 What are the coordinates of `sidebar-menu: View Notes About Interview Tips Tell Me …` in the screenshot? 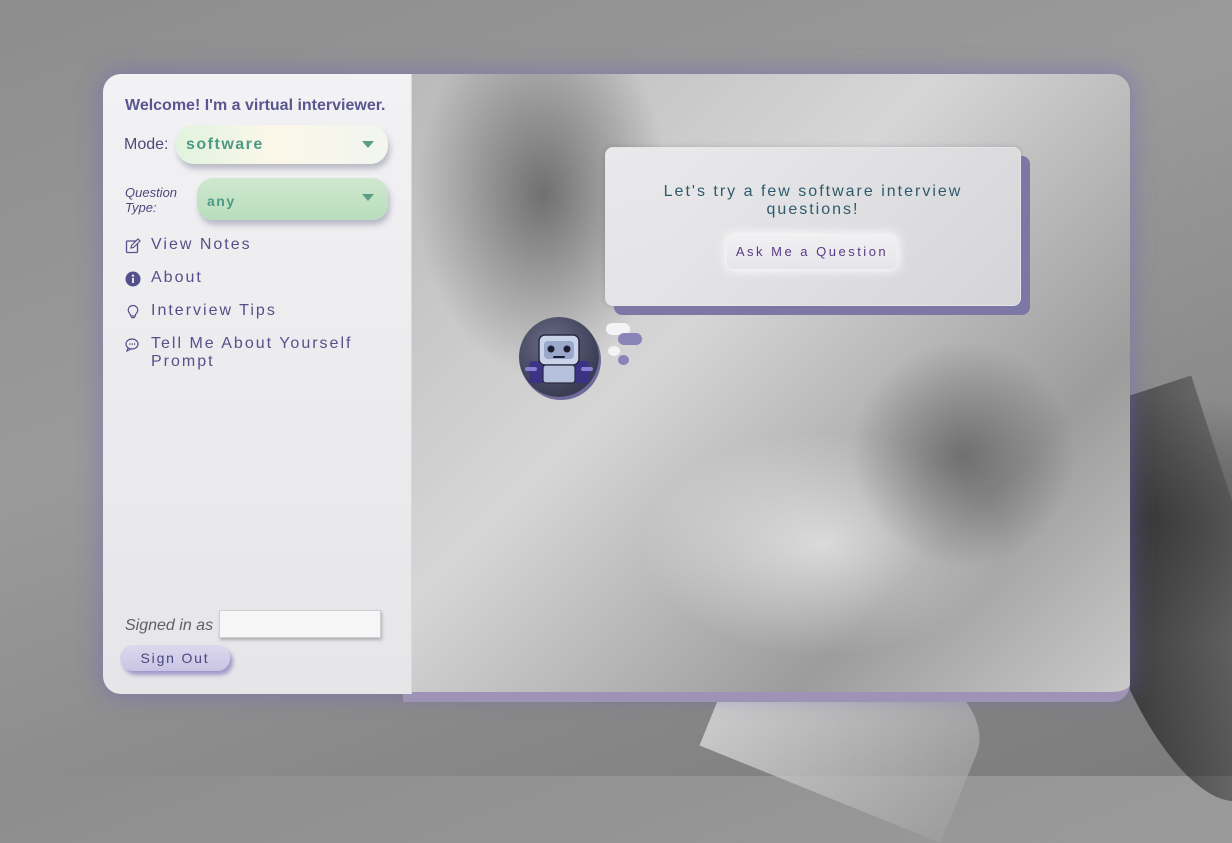 It's located at (260, 311).